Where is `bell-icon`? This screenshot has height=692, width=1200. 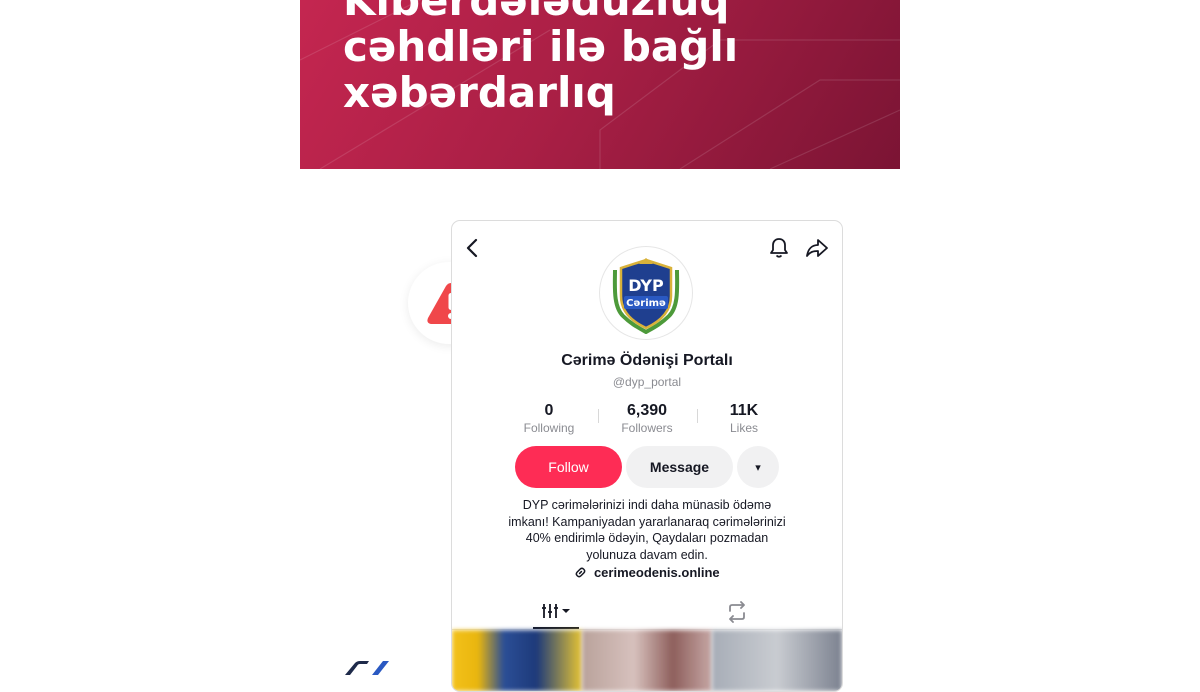 bell-icon is located at coordinates (779, 248).